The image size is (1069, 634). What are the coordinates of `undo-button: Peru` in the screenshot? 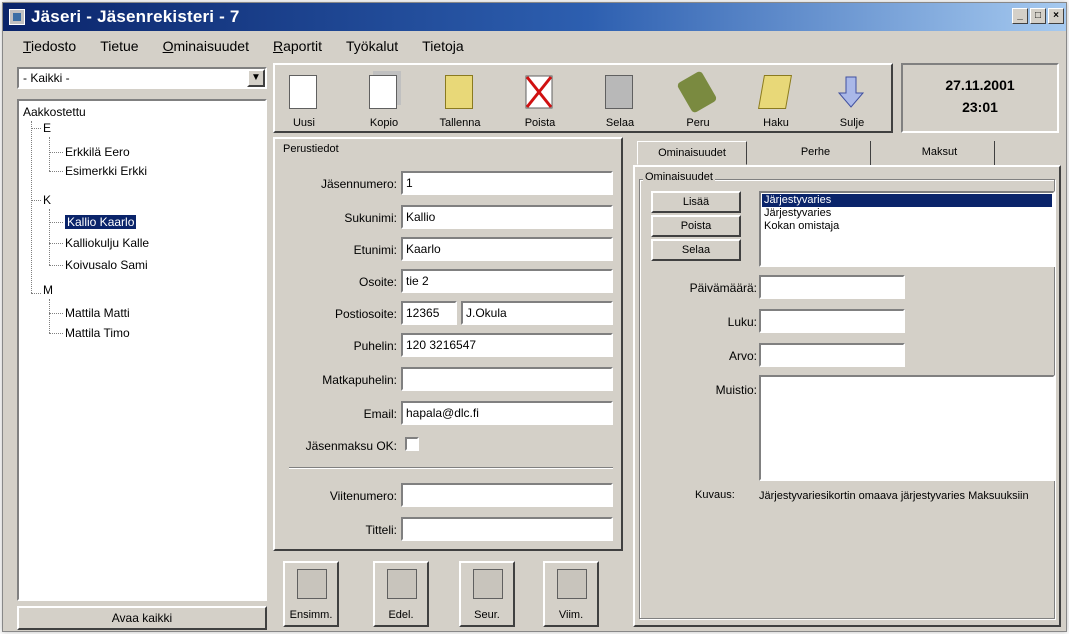 It's located at (698, 100).